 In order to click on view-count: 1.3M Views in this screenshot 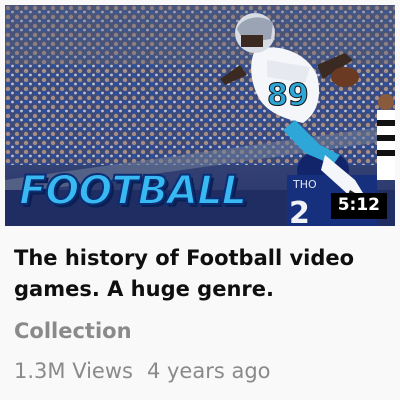, I will do `click(73, 371)`.